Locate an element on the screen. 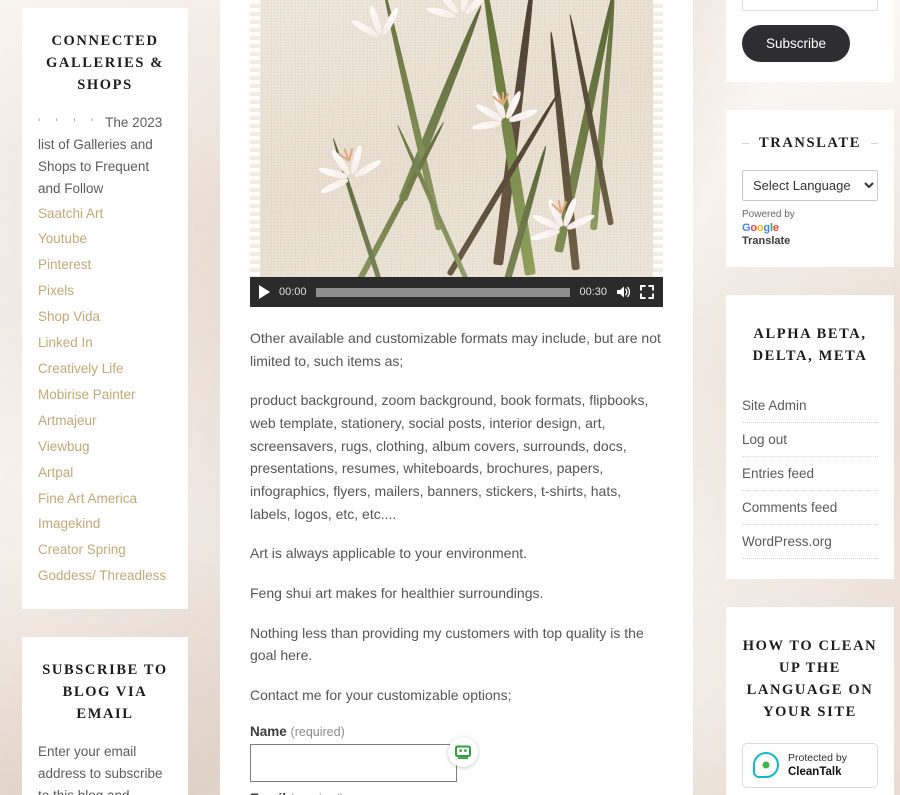  video-duration: 00:30 is located at coordinates (593, 292).